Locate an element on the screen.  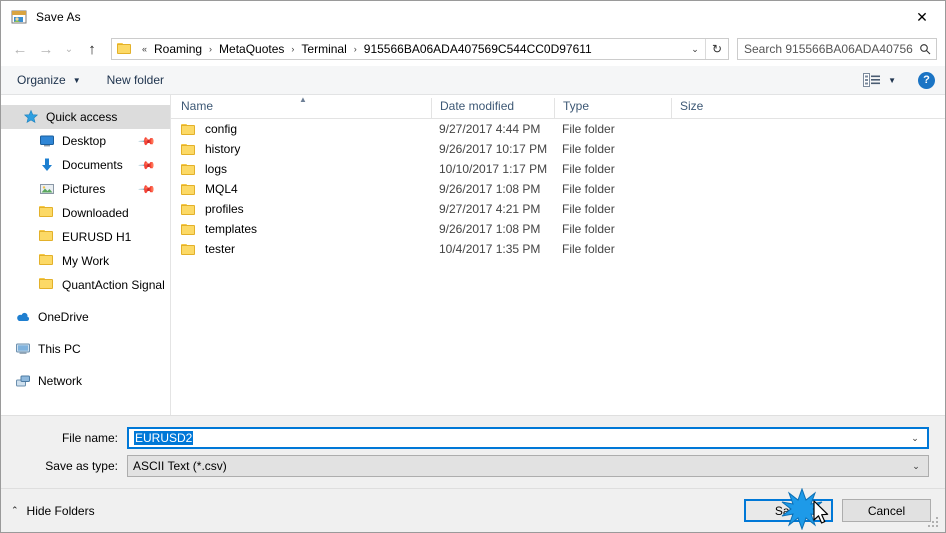
column-header-date-modified: Date modified is located at coordinates (492, 108).